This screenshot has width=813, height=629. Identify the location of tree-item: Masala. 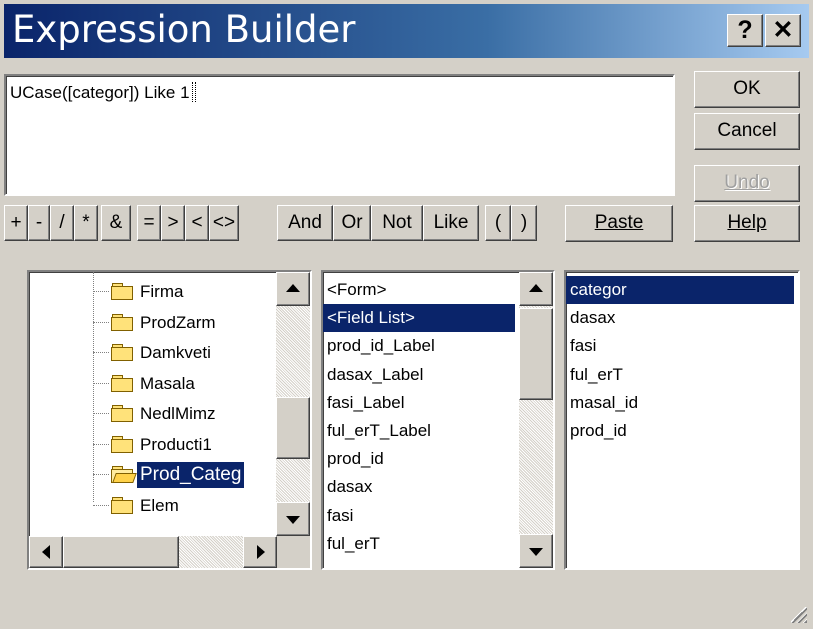
(154, 384).